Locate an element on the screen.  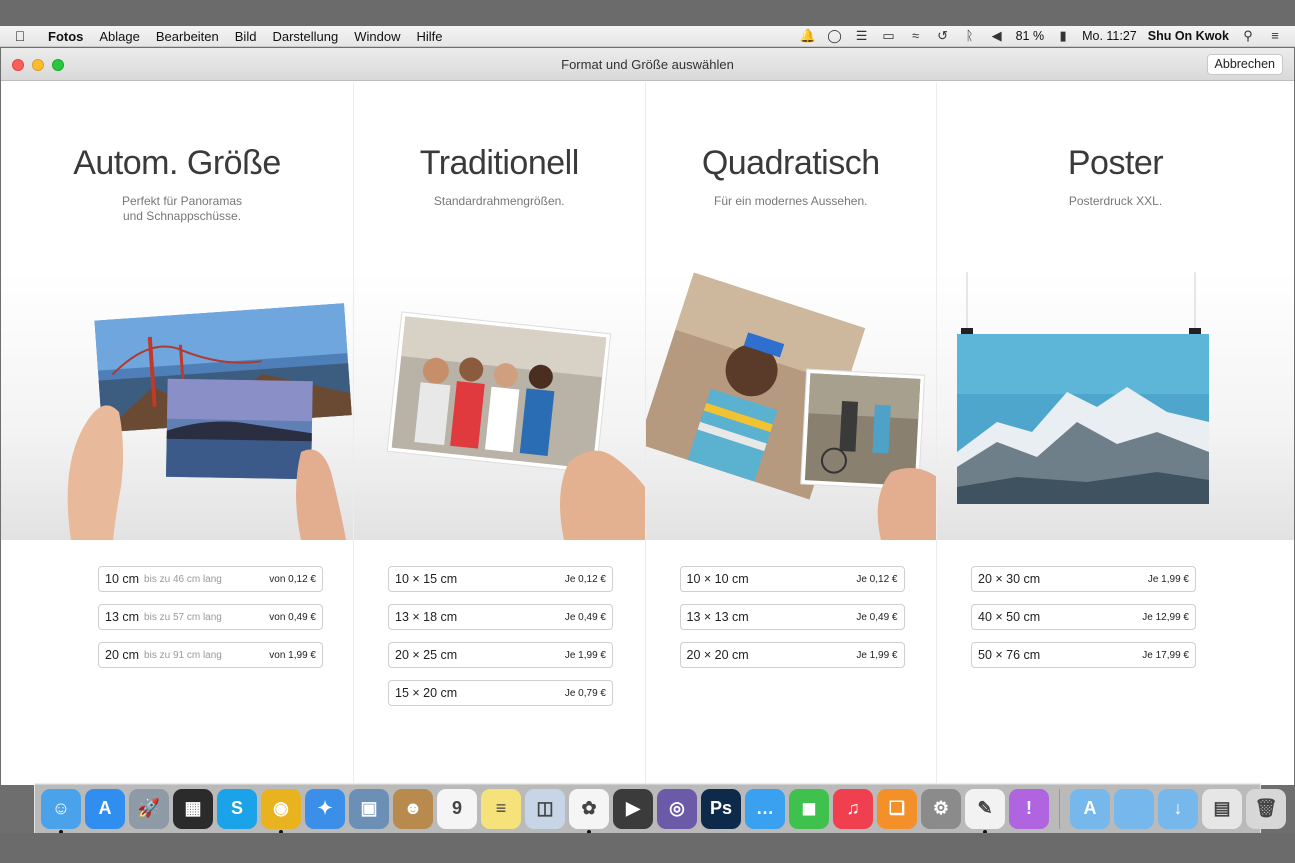
column-title: Poster is located at coordinates (1115, 163).